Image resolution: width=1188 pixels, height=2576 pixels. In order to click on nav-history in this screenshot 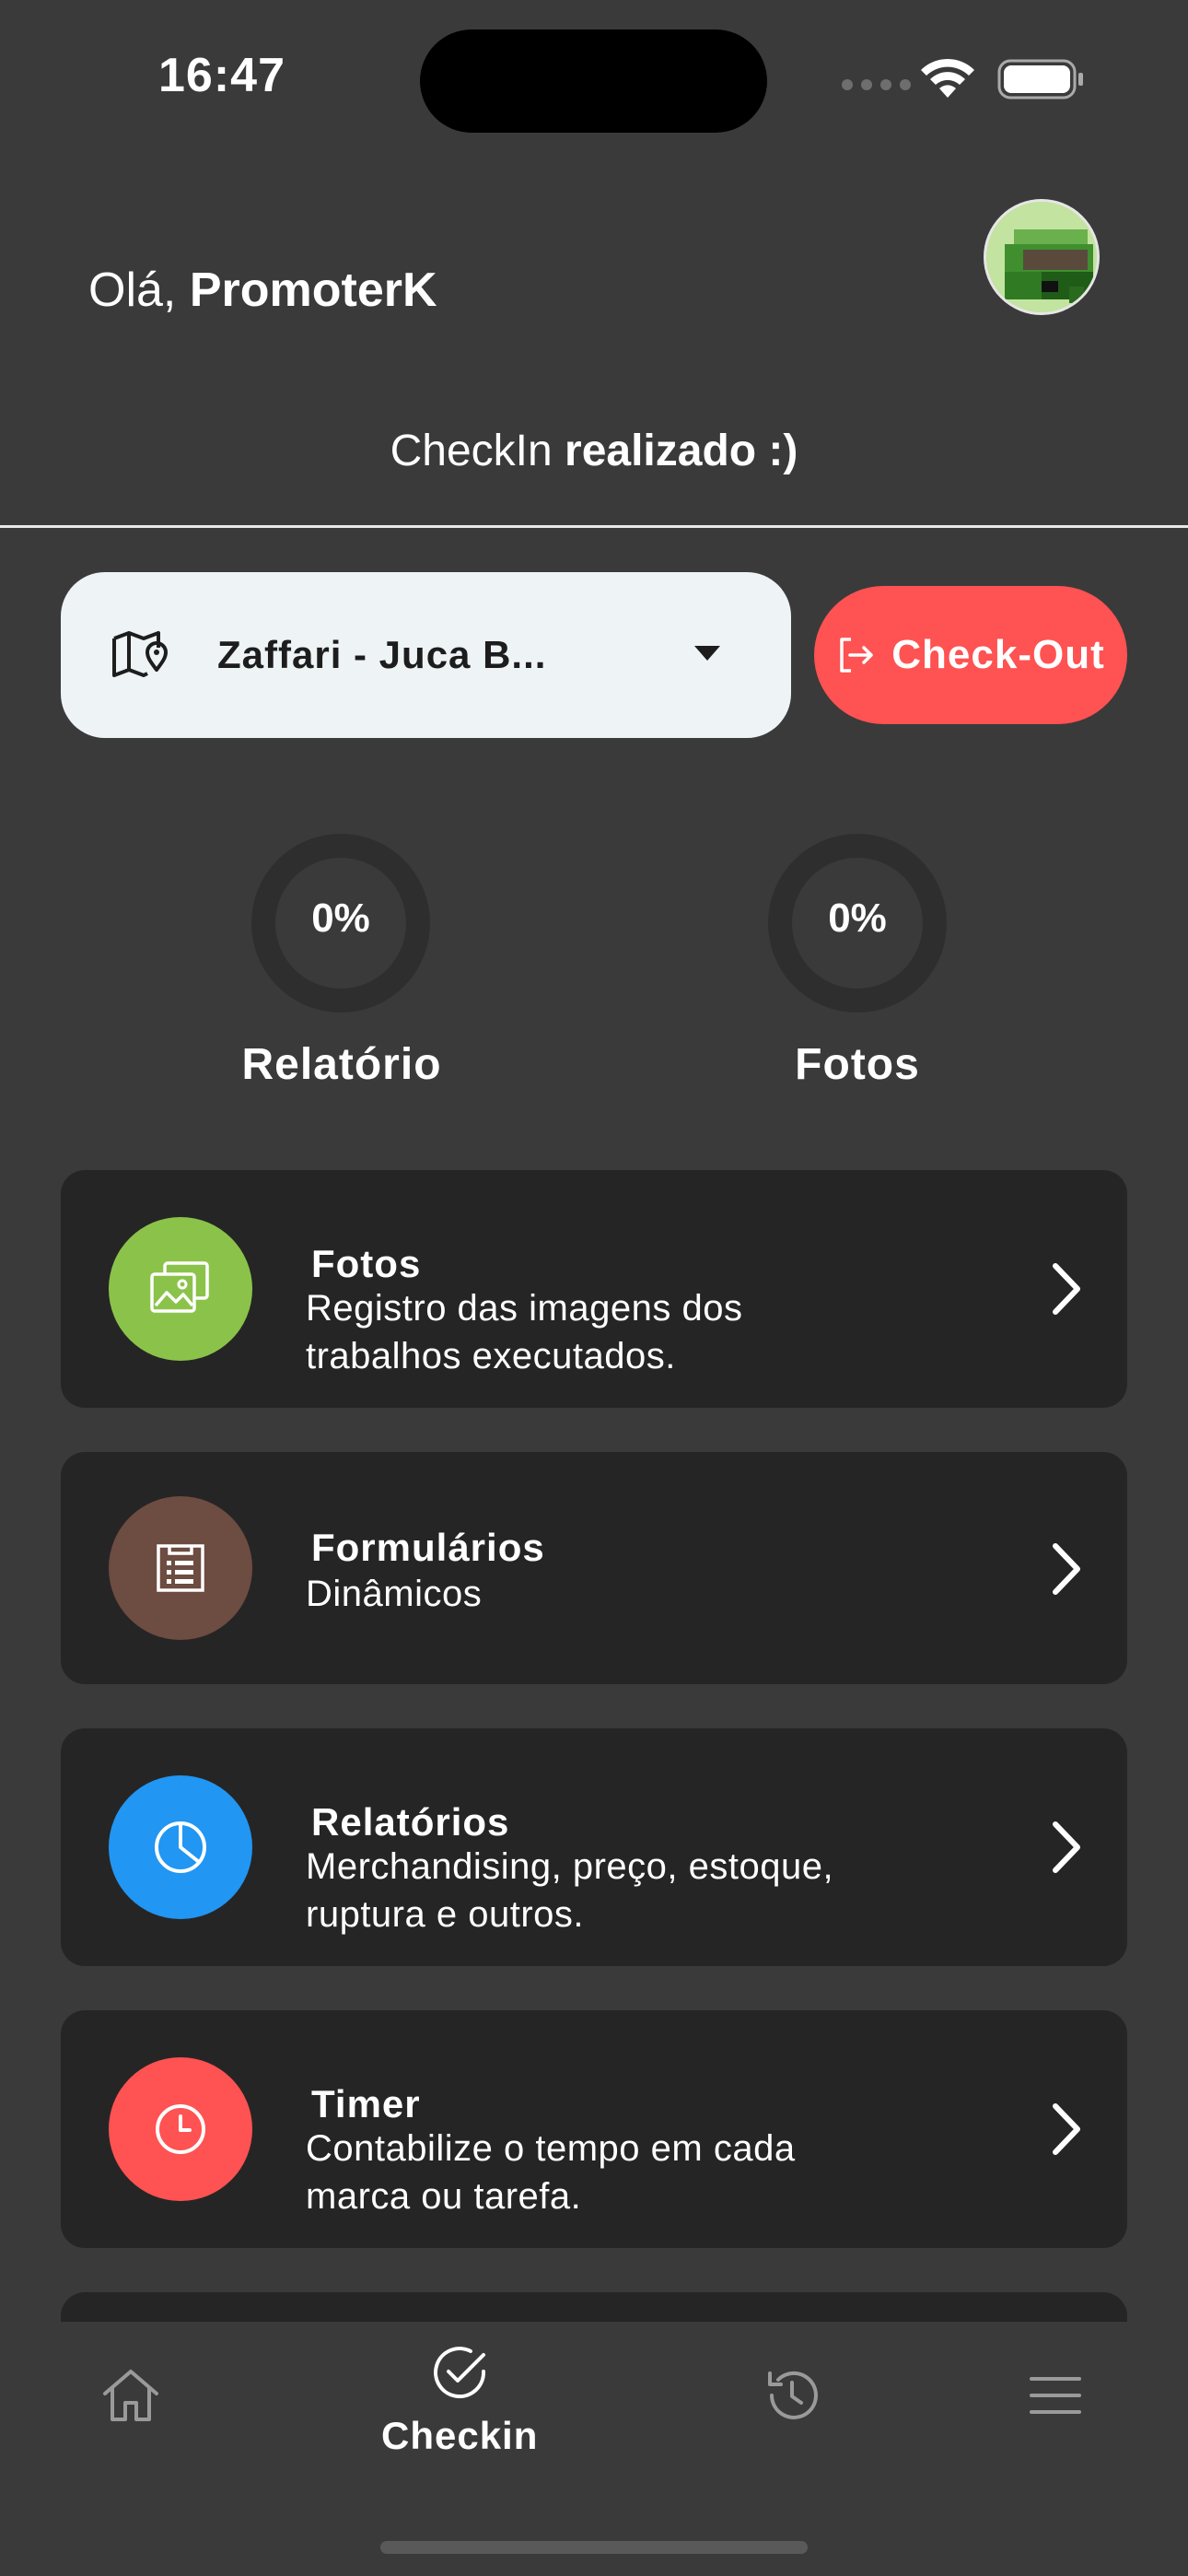, I will do `click(792, 2395)`.